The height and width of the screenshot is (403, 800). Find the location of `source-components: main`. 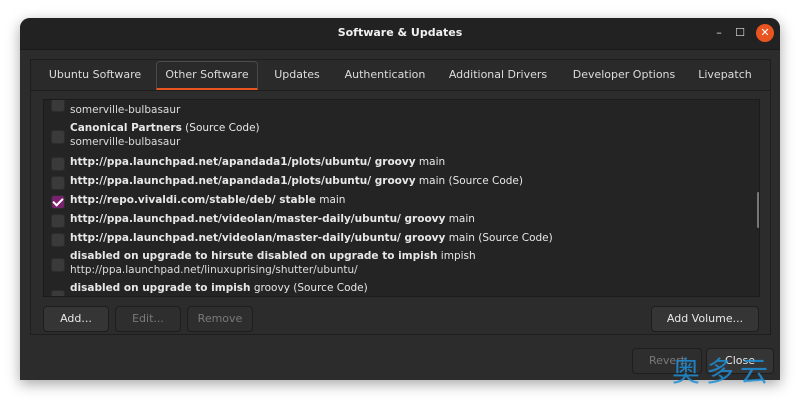

source-components: main is located at coordinates (430, 162).